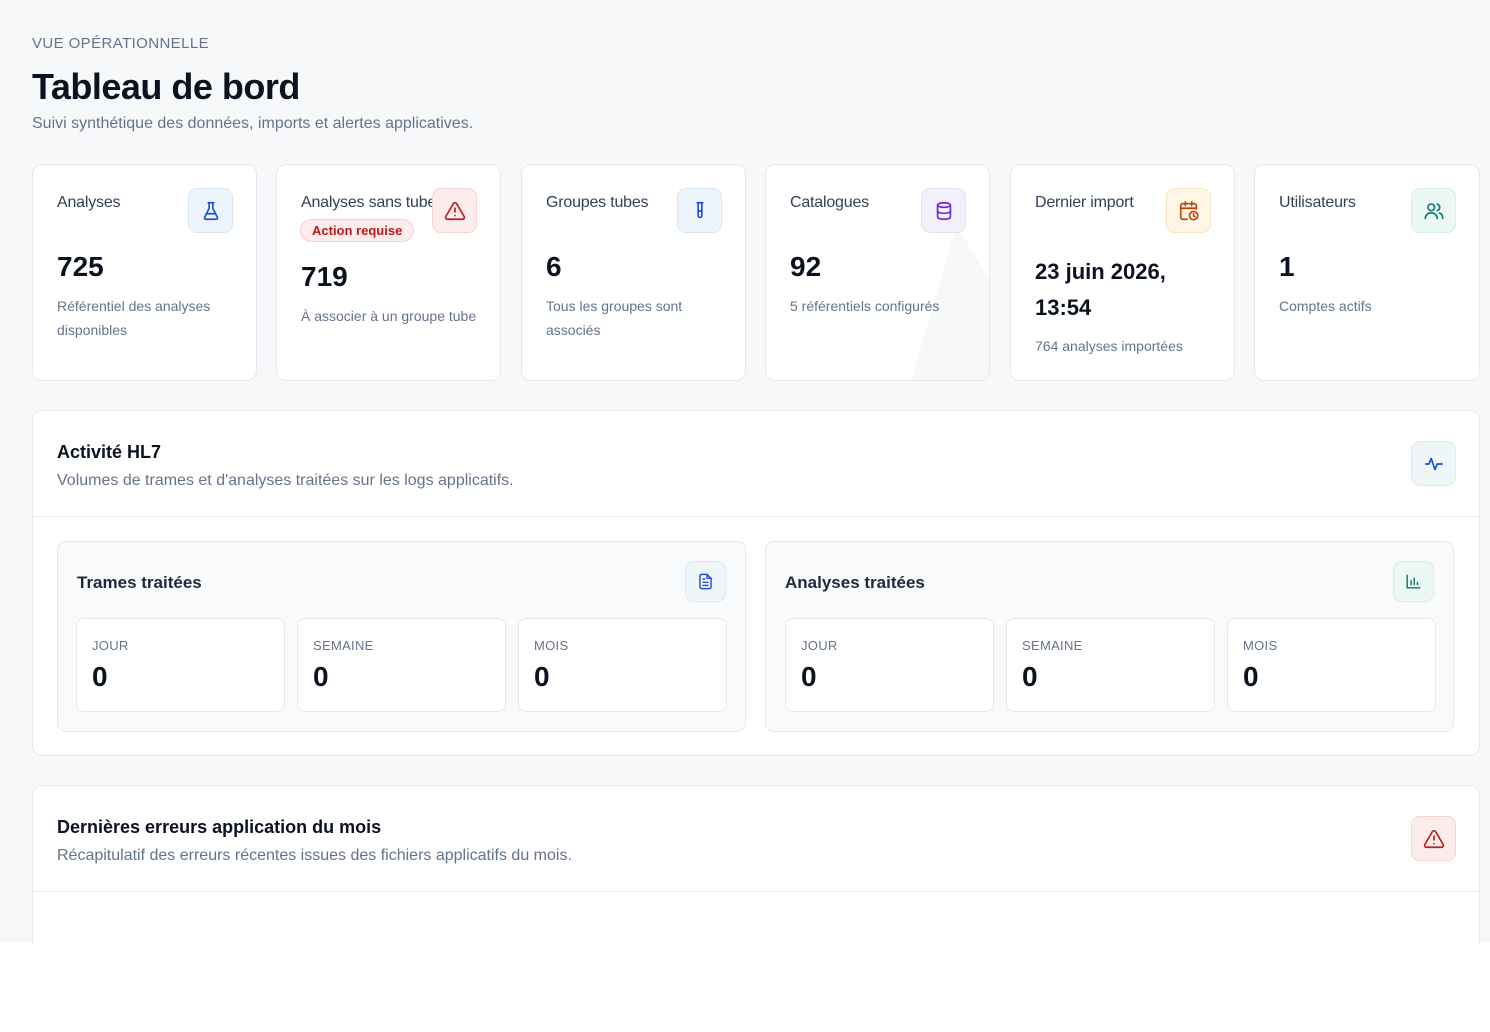 Image resolution: width=1490 pixels, height=1032 pixels. Describe the element at coordinates (80, 266) in the screenshot. I see `stat-value: 725` at that location.